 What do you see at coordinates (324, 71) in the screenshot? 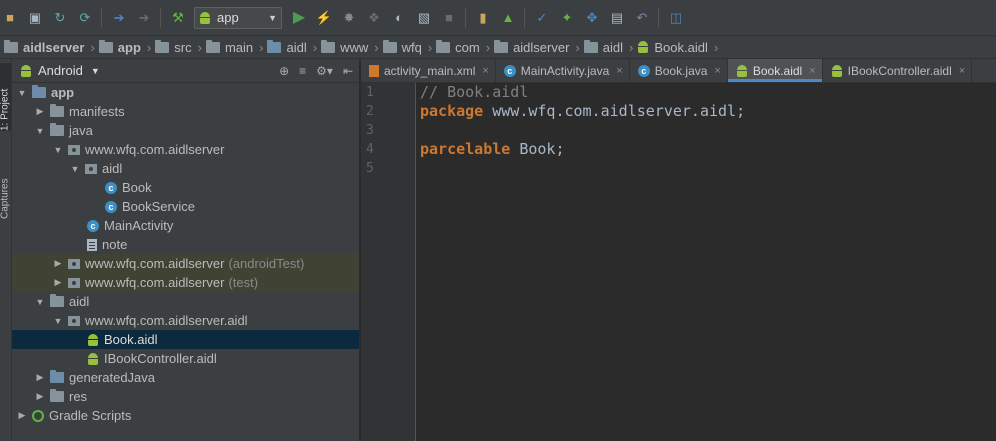
I see `gear-icon: ⚙▾` at bounding box center [324, 71].